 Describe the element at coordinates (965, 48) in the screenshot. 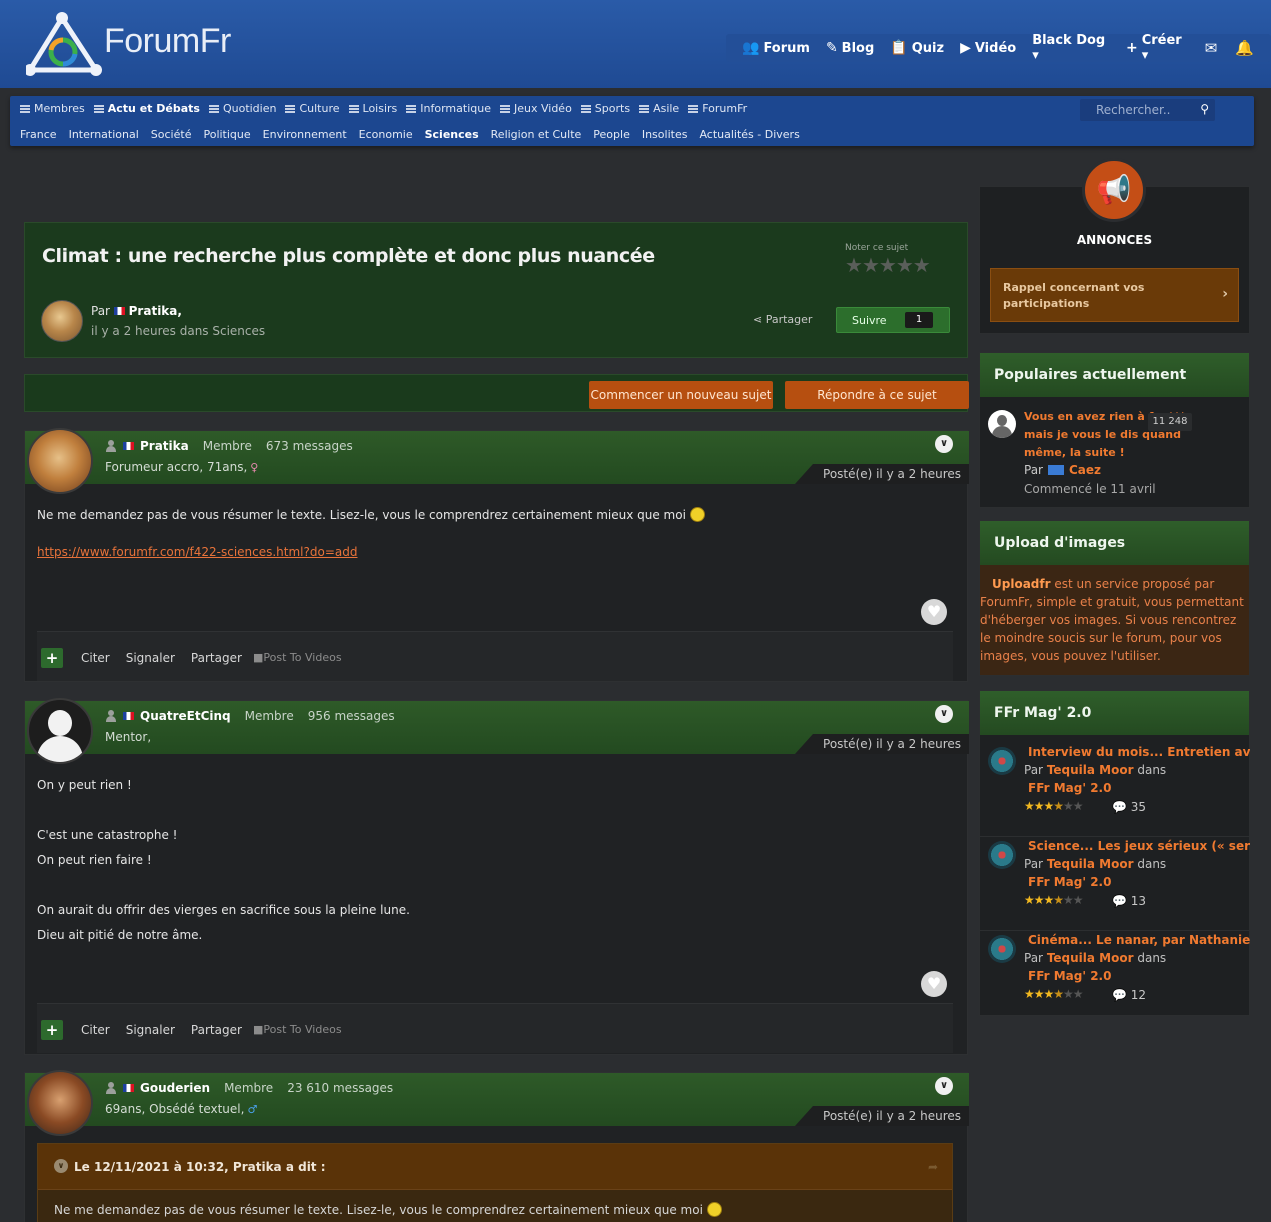

I see `video-icon: ▶` at that location.